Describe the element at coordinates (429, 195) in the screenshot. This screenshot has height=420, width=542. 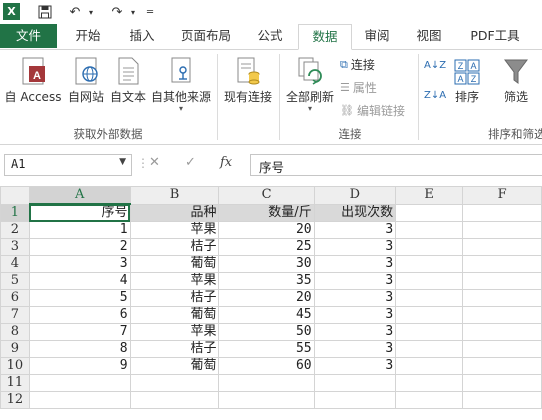
I see `column-header-e: E` at that location.